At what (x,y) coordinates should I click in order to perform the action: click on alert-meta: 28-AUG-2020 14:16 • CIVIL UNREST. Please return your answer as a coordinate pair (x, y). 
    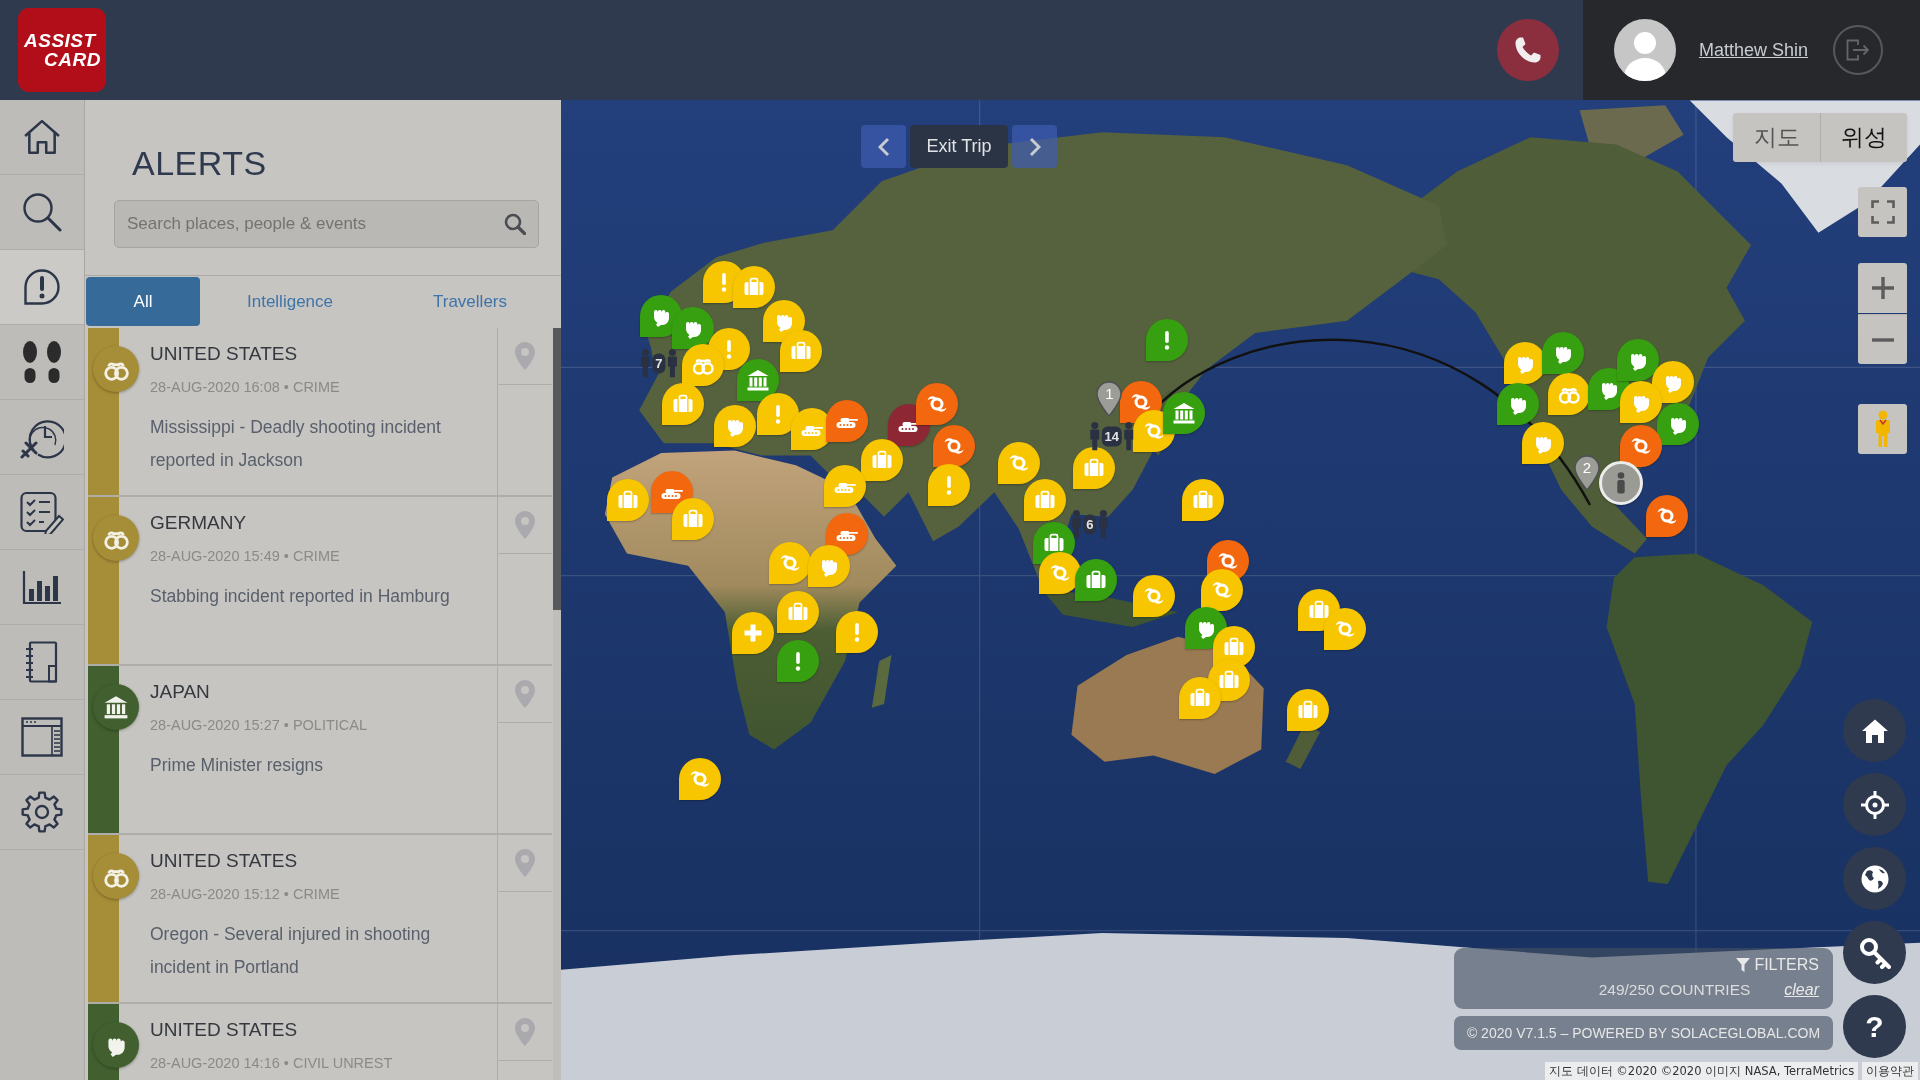
    Looking at the image, I should click on (272, 1063).